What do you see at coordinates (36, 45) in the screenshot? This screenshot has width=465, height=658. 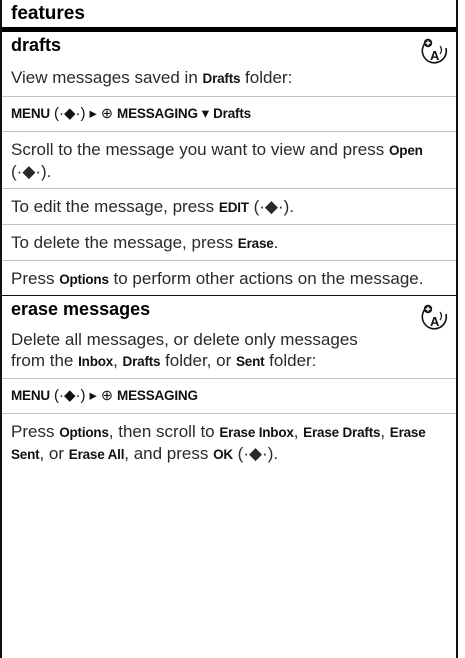 I see `drafts-title-text: drafts` at bounding box center [36, 45].